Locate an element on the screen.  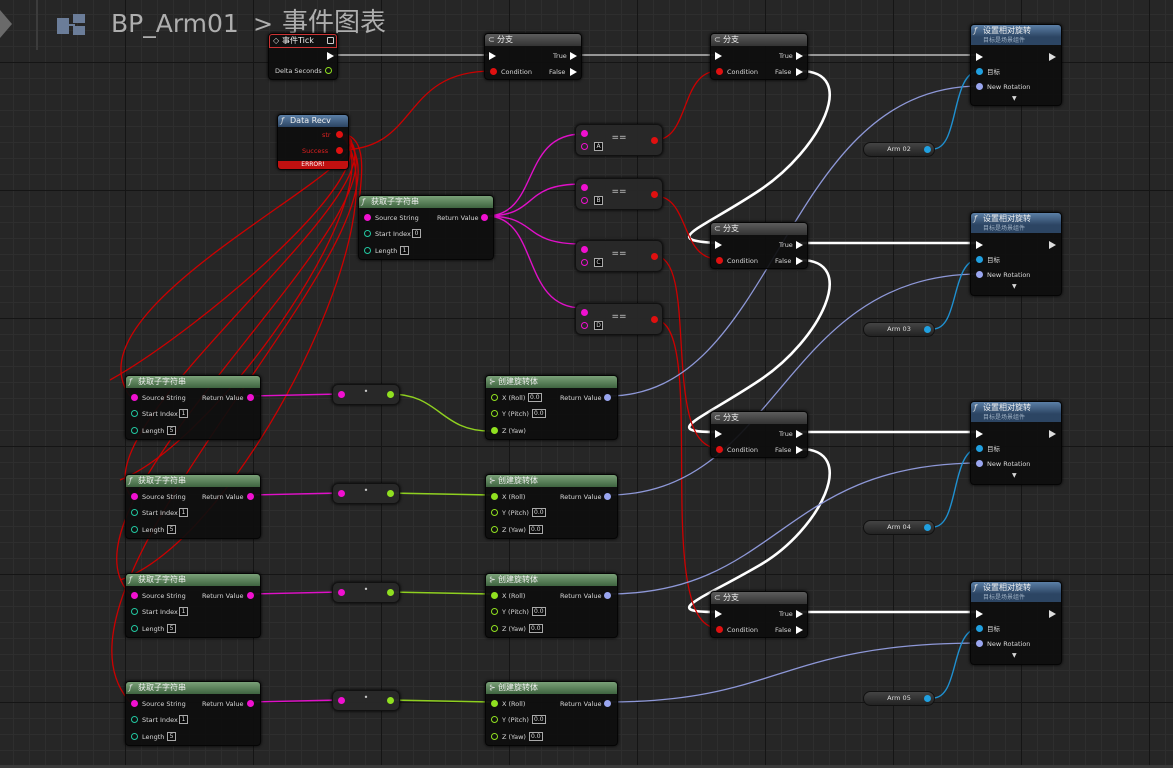
string-to-float-node-1: • is located at coordinates (366, 394).